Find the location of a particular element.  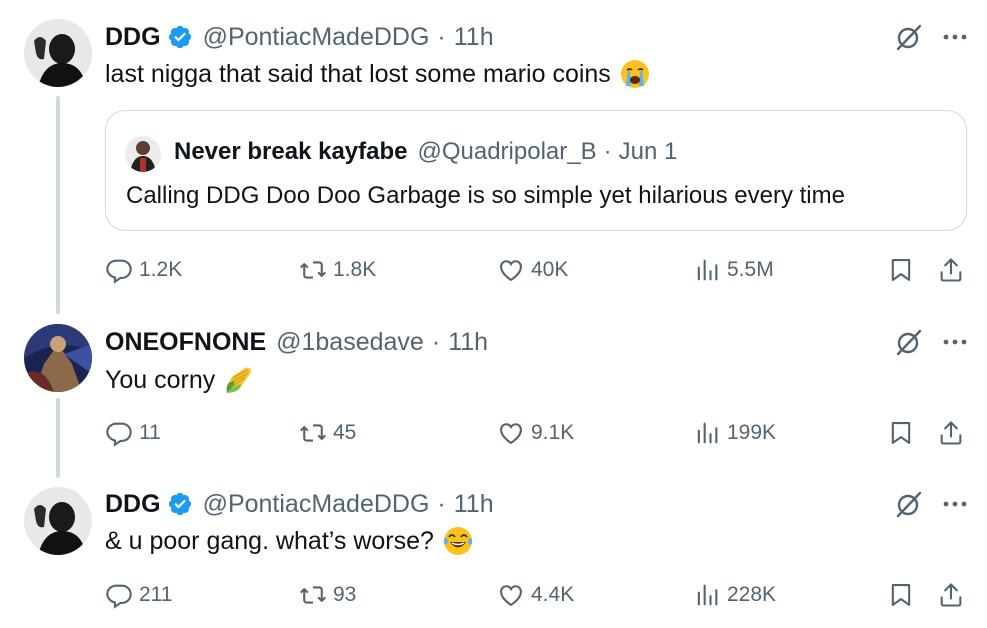

tweet-text-content: You corny is located at coordinates (160, 379).